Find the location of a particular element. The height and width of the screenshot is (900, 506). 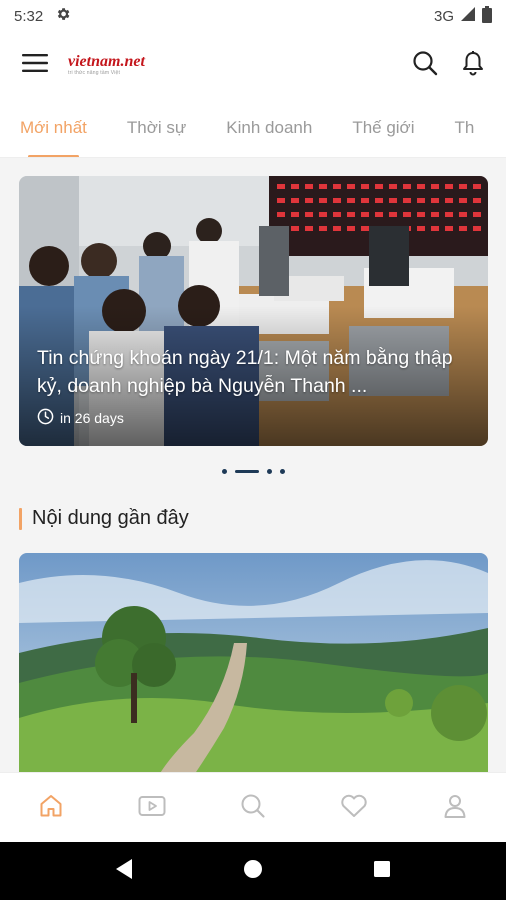

signal-icon is located at coordinates (468, 16).